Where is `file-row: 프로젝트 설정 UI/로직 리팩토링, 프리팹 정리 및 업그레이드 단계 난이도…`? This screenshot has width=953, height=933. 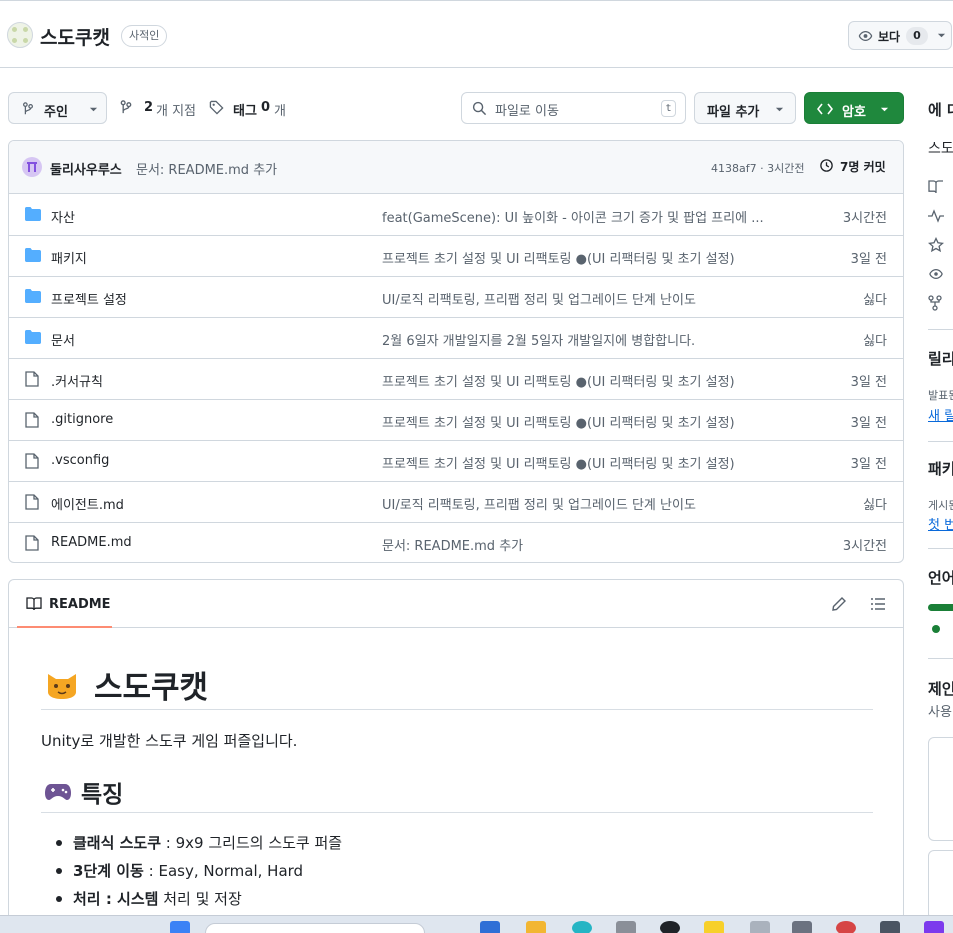
file-row: 프로젝트 설정 UI/로직 리팩토링, 프리팹 정리 및 업그레이드 단계 난이도… is located at coordinates (456, 297).